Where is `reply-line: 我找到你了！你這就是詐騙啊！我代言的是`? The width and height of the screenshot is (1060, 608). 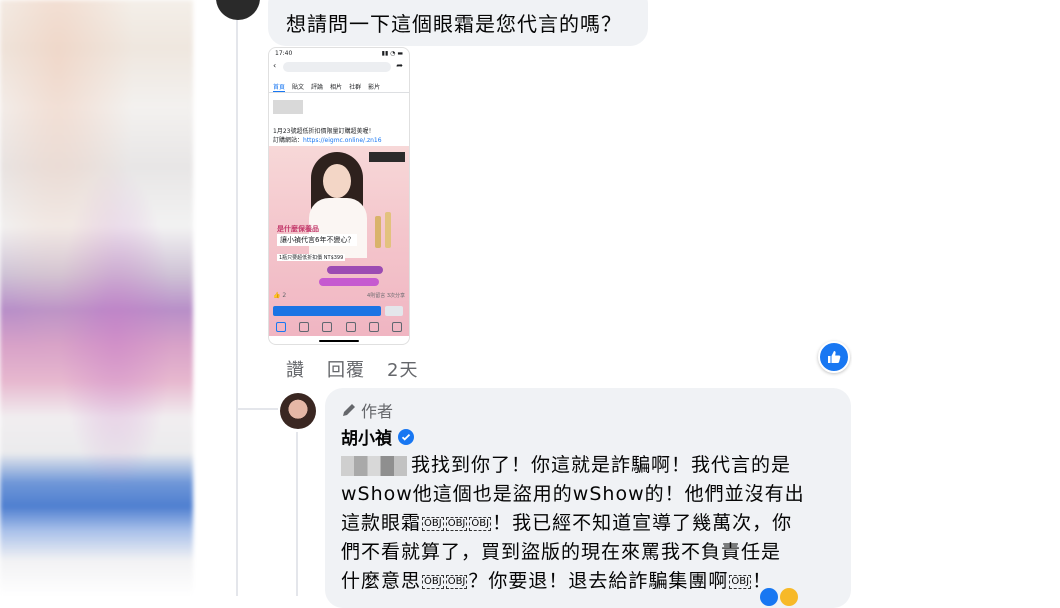
reply-line: 我找到你了！你這就是詐騙啊！我代言的是 is located at coordinates (591, 465).